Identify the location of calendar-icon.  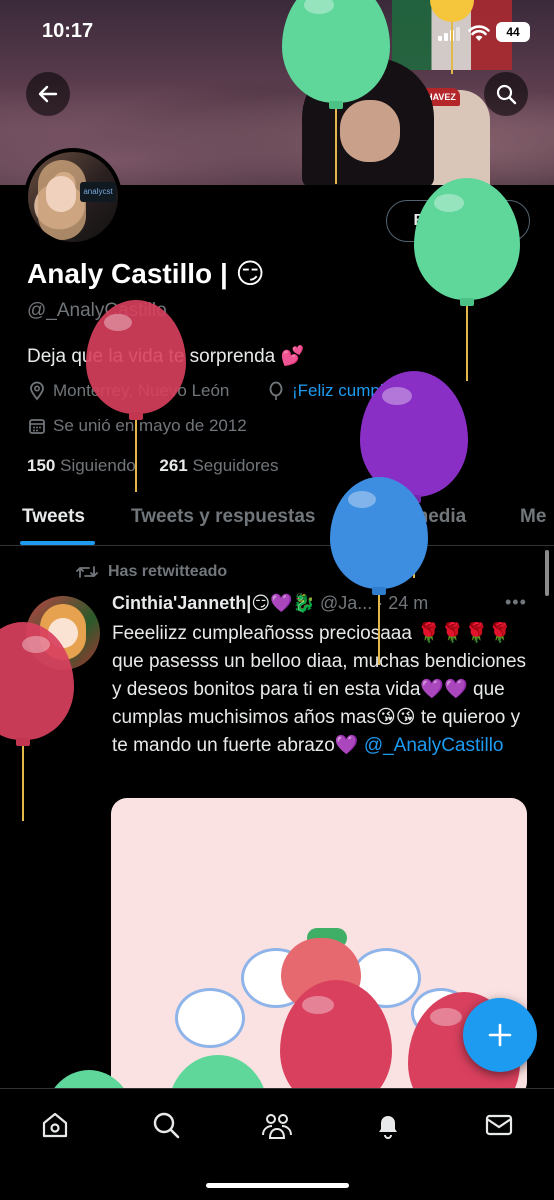
(37, 426).